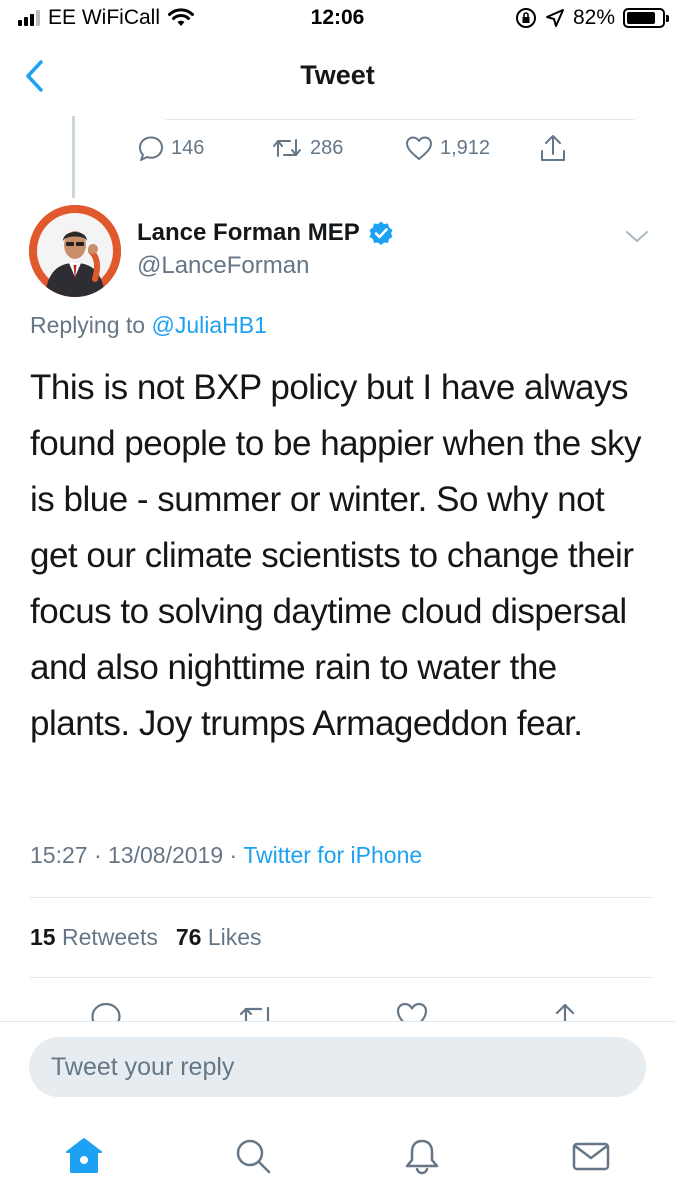  I want to click on battery-percent: 82%, so click(593, 17).